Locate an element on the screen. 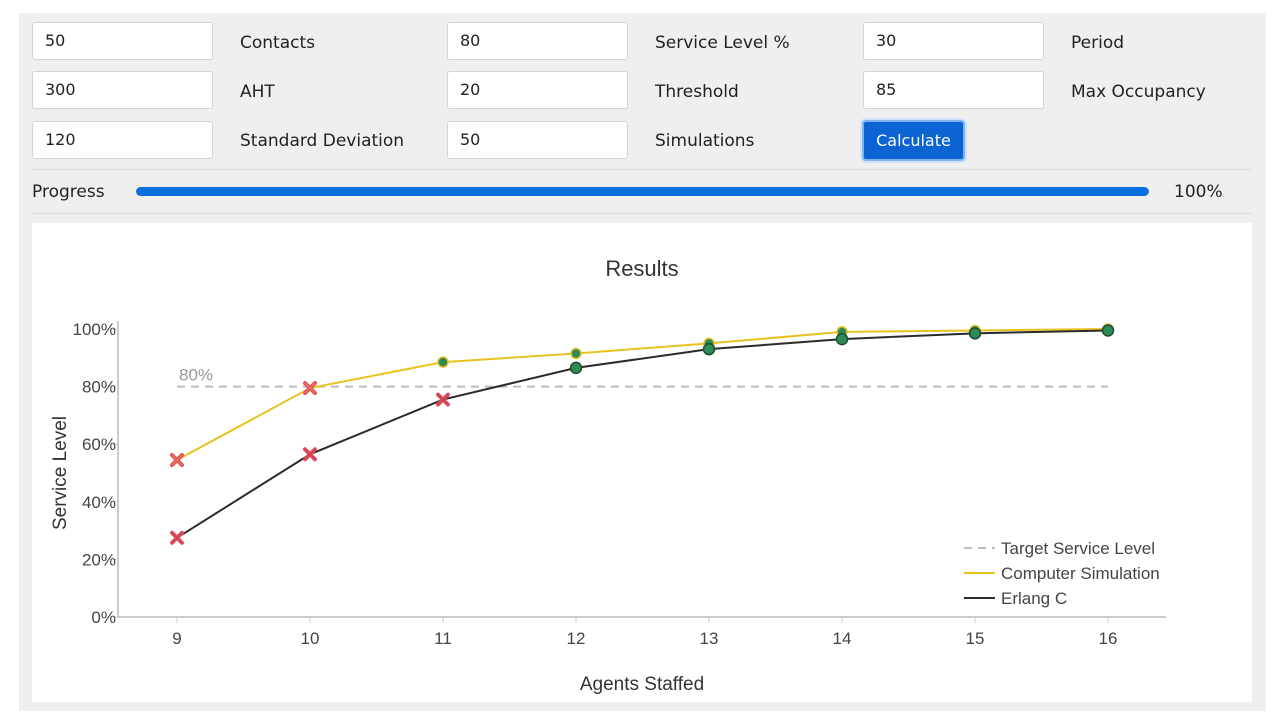  progress-fill is located at coordinates (642, 191).